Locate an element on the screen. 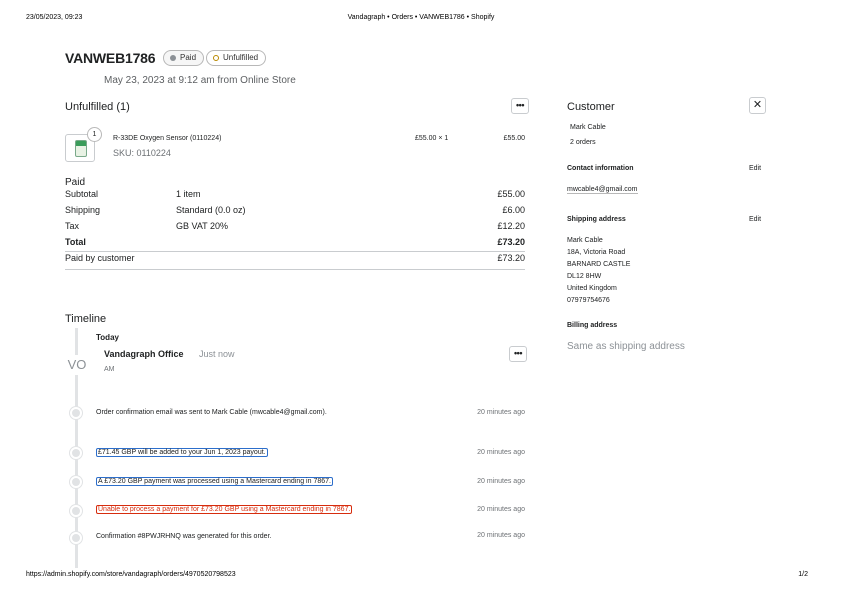  unfulfilled-status-dot-icon is located at coordinates (216, 58).